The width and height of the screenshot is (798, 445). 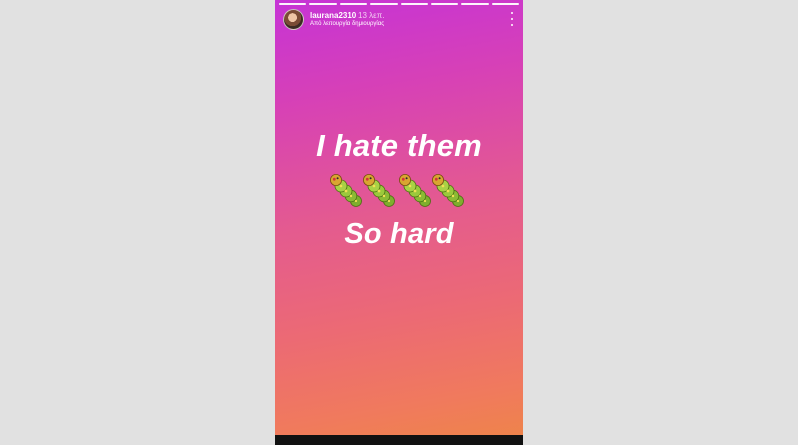 What do you see at coordinates (333, 15) in the screenshot?
I see `username: laurana2310` at bounding box center [333, 15].